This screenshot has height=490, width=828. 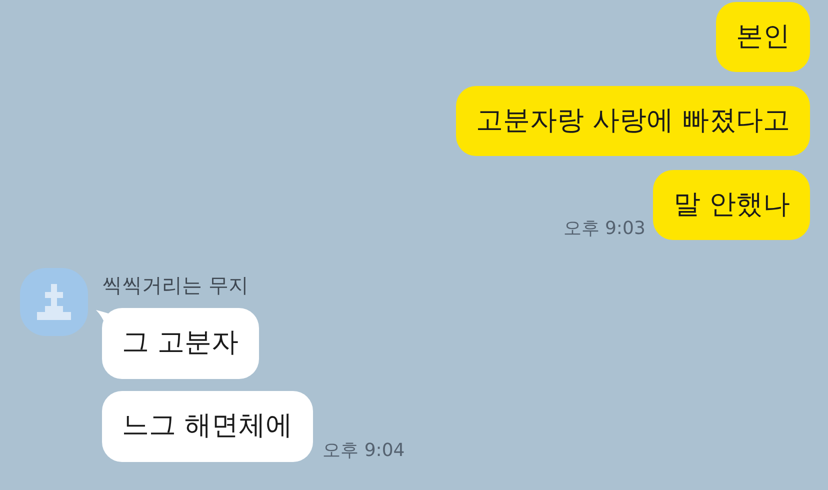 What do you see at coordinates (763, 37) in the screenshot?
I see `message-bubble: 본인` at bounding box center [763, 37].